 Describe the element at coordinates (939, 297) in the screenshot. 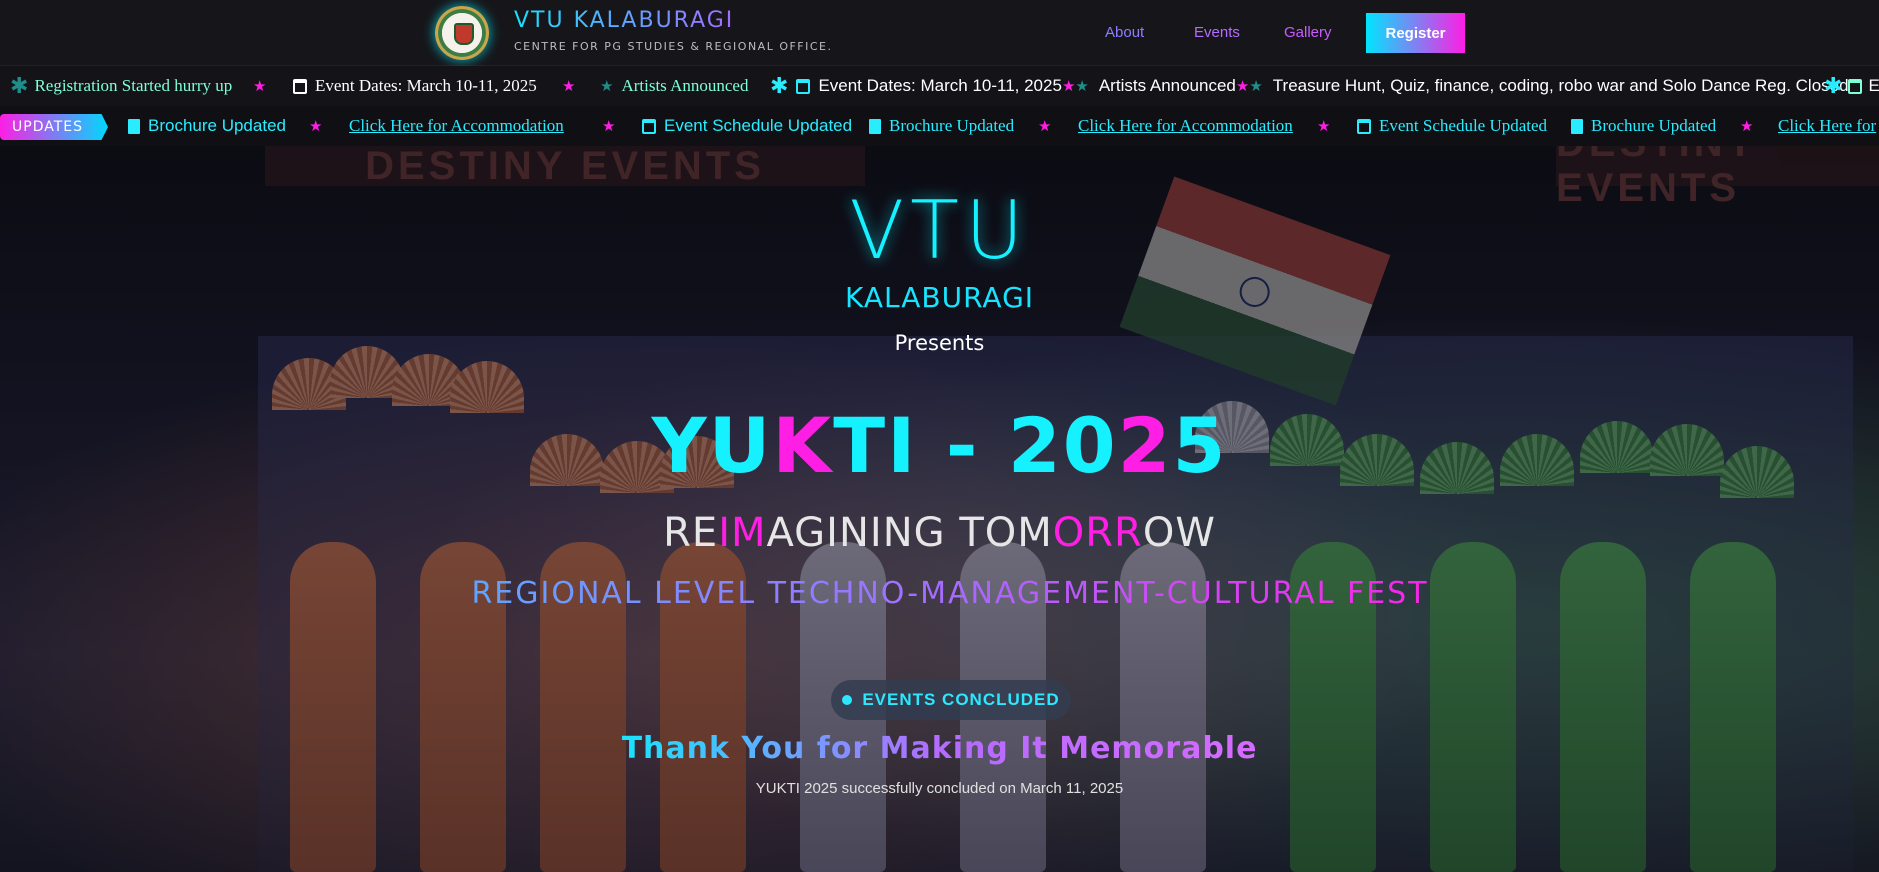

I see `hero-org-city: KALABURAGI` at that location.